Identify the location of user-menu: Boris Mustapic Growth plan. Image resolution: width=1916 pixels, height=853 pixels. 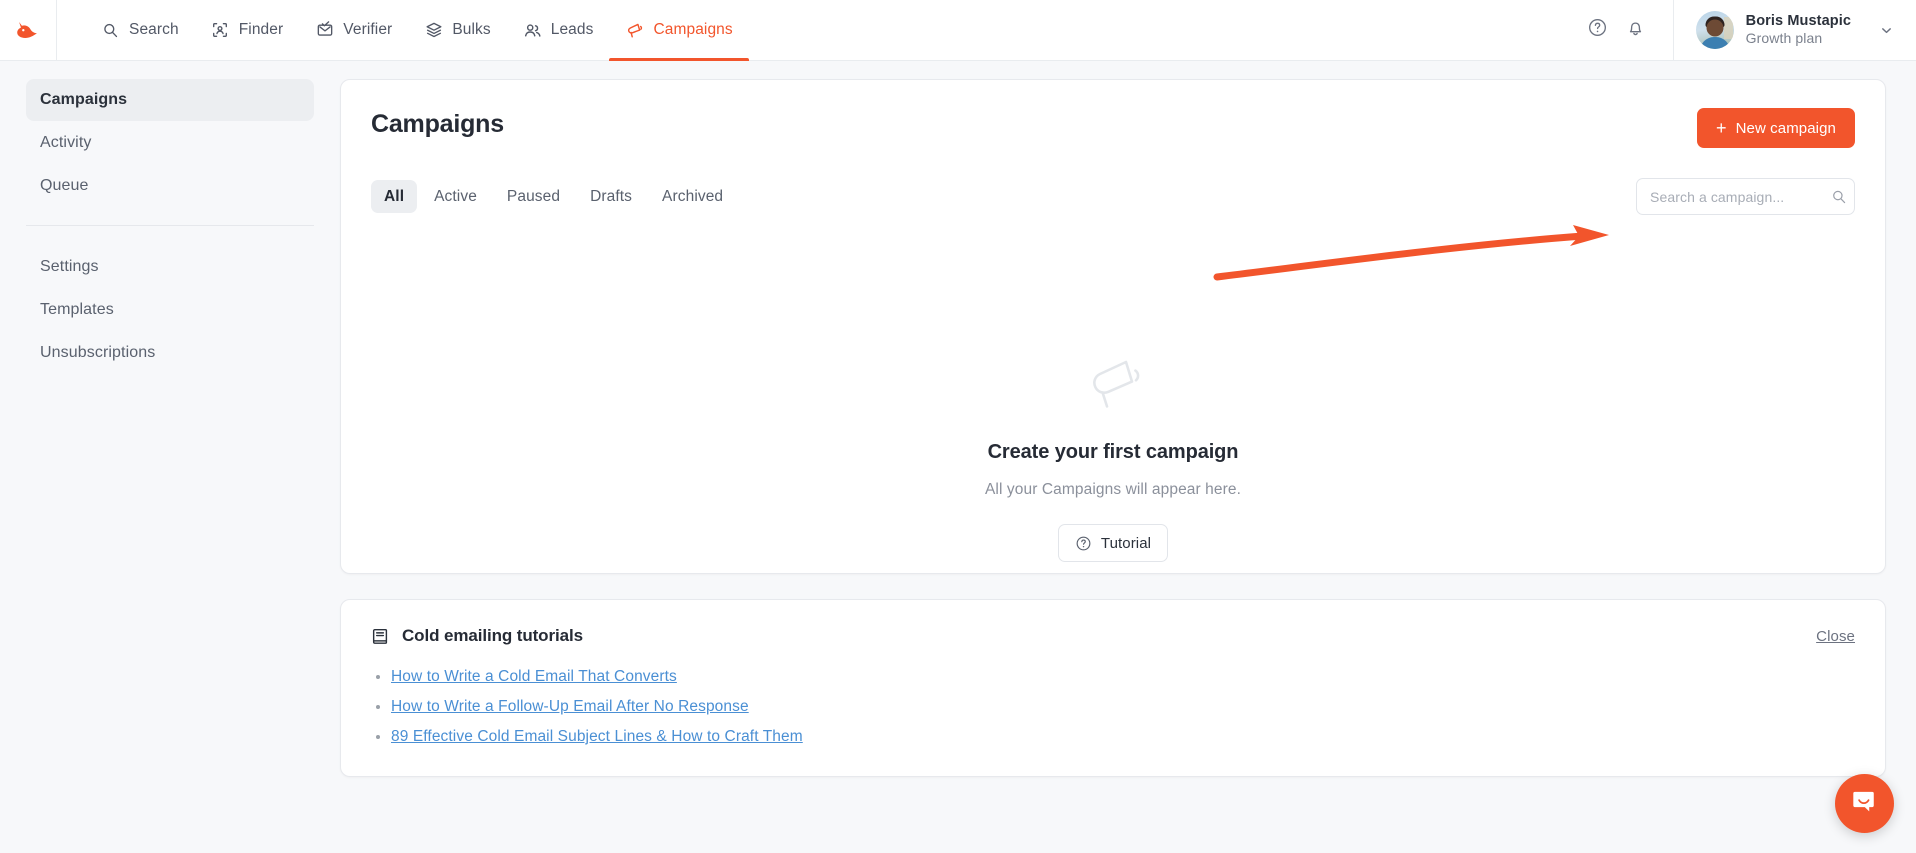
(1794, 30).